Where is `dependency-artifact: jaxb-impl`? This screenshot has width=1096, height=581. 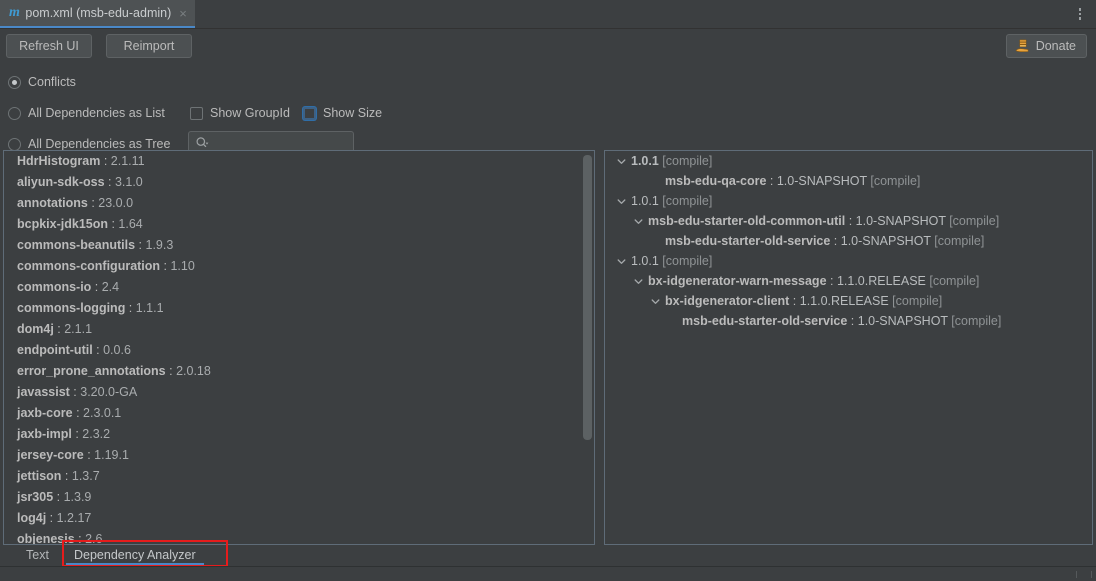
dependency-artifact: jaxb-impl is located at coordinates (44, 434).